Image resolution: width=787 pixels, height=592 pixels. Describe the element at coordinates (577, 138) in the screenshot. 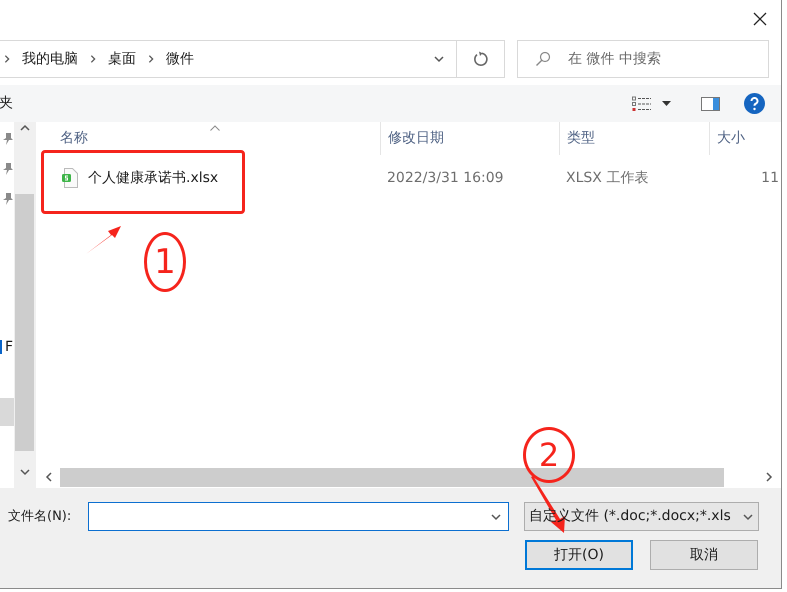

I see `column-header: 类型` at that location.